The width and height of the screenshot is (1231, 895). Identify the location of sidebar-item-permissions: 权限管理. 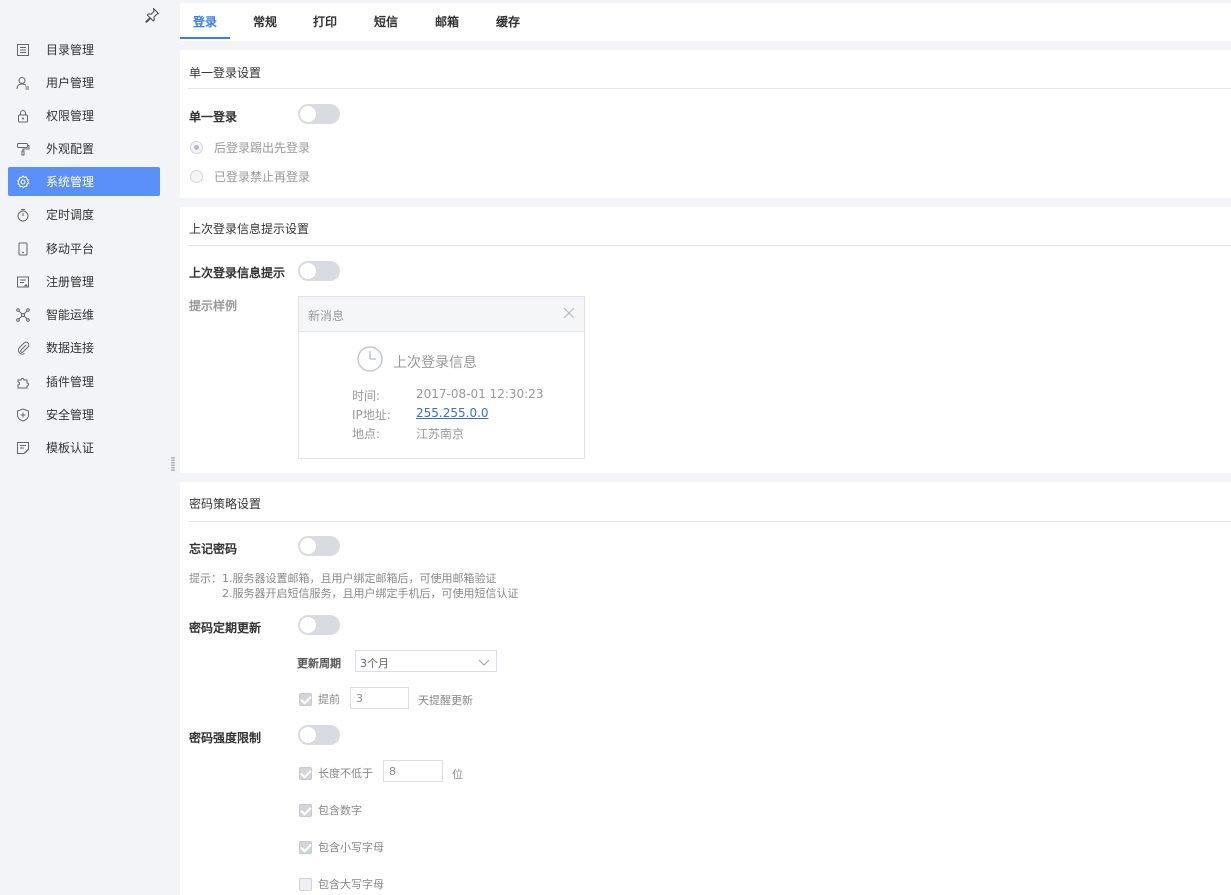
(84, 115).